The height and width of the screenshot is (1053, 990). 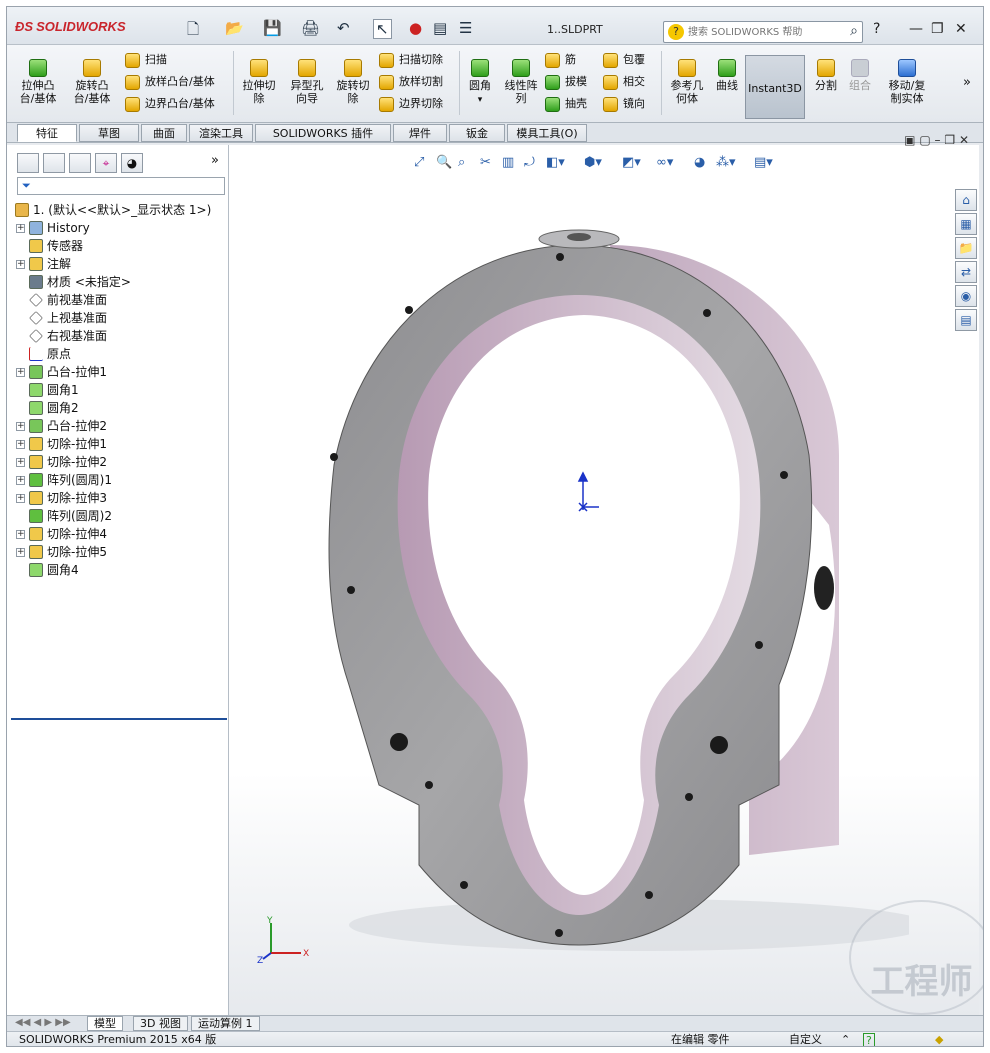 What do you see at coordinates (353, 82) in the screenshot?
I see `revolve-cut-button: 旋转切除` at bounding box center [353, 82].